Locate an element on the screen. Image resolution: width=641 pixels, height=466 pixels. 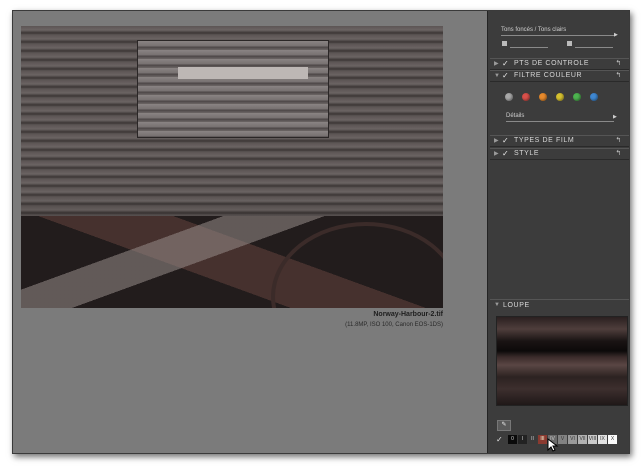
section-control-points: ▶ ✓ PTS DE CONTROLE ↰ is located at coordinates (559, 64).